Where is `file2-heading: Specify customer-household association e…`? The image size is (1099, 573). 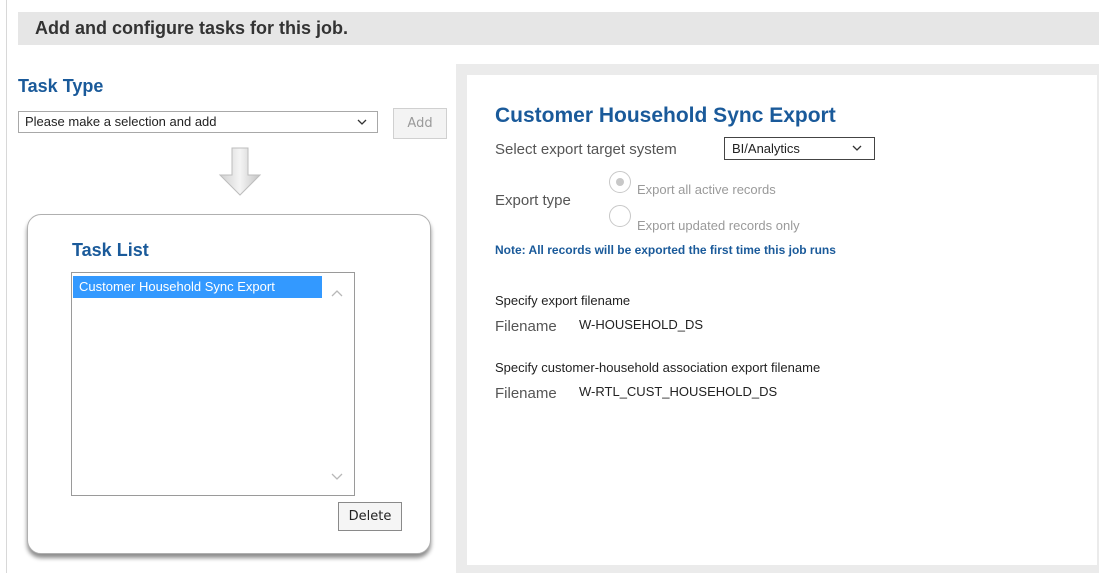 file2-heading: Specify customer-household association e… is located at coordinates (658, 367).